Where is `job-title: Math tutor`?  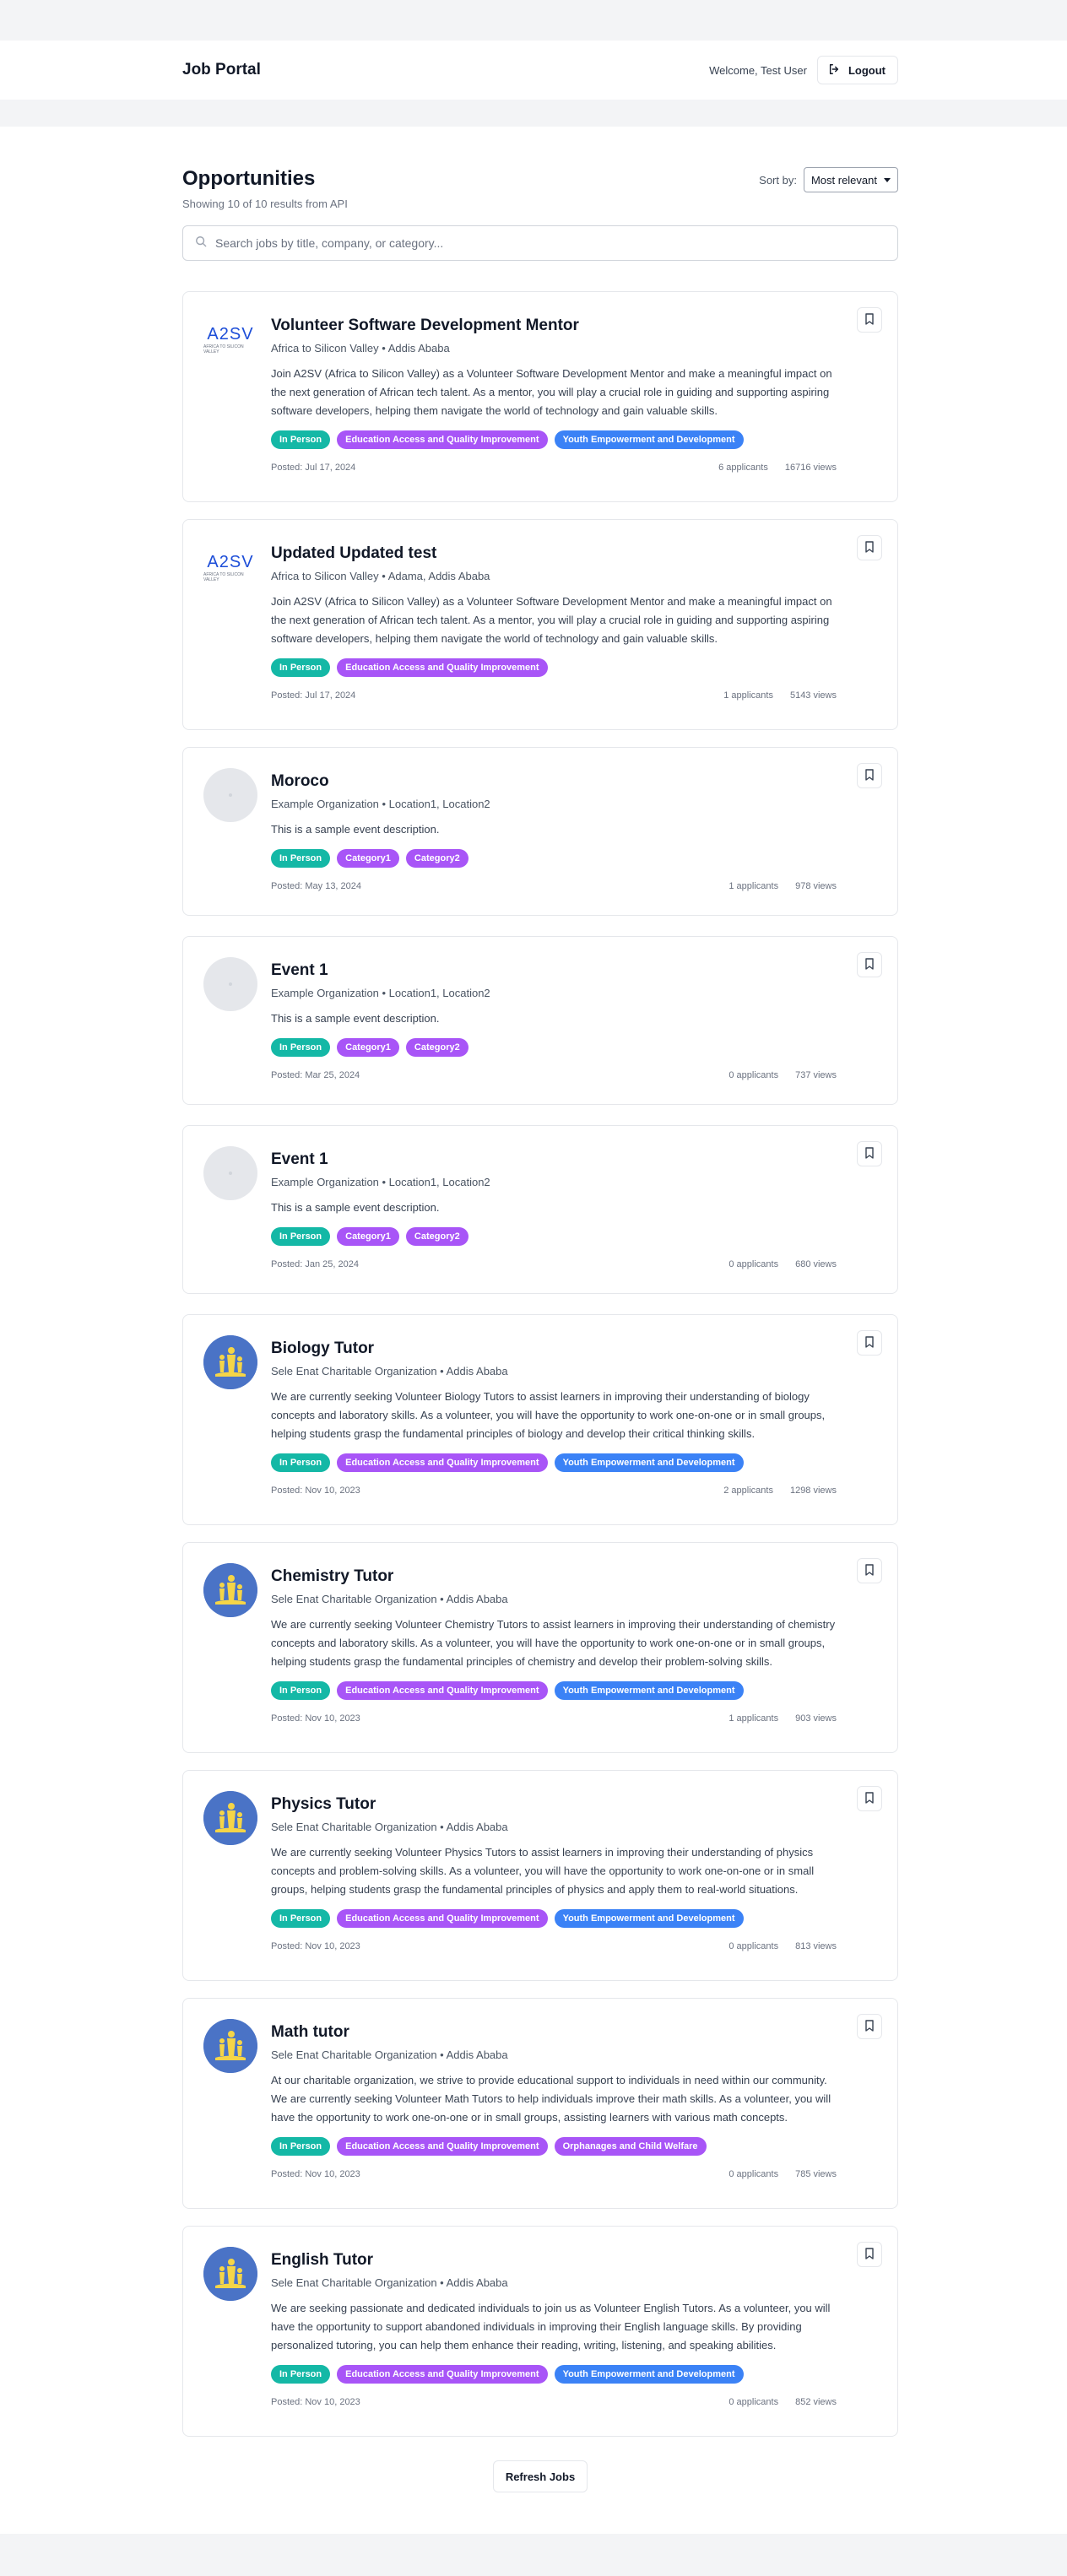
job-title: Math tutor is located at coordinates (554, 2032).